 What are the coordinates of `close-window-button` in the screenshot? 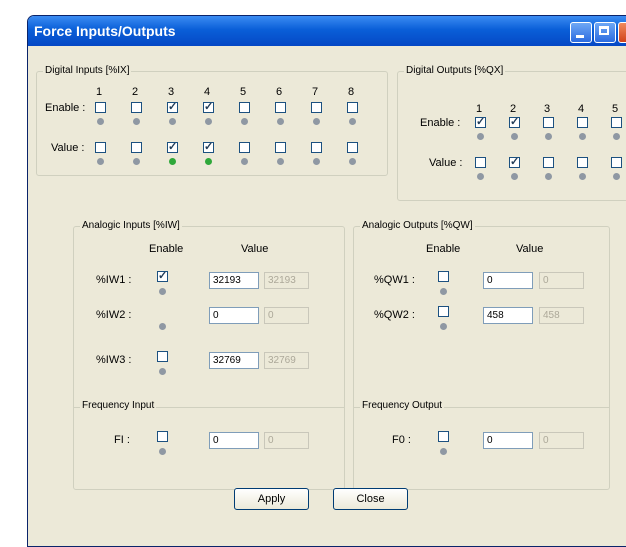 It's located at (622, 32).